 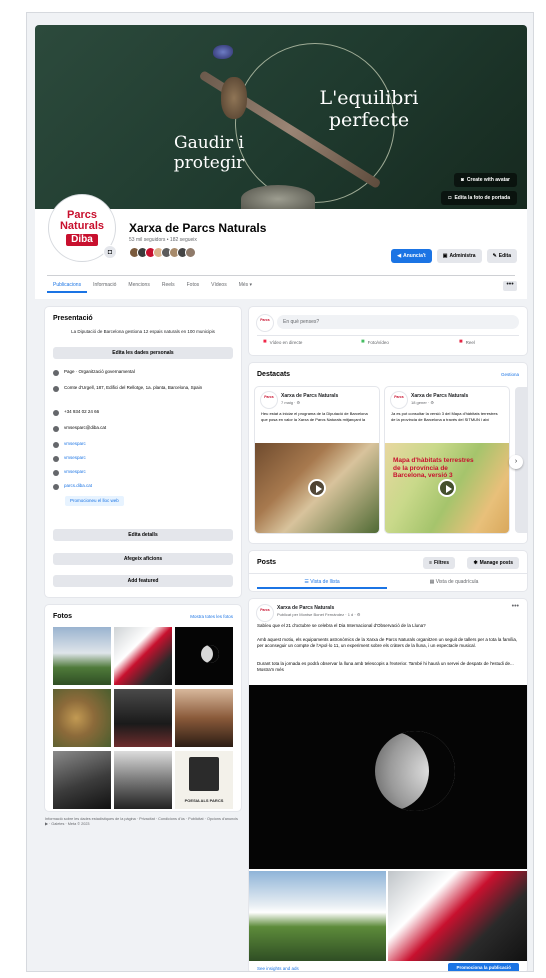 I want to click on reel-button: ■ Reel, so click(x=467, y=342).